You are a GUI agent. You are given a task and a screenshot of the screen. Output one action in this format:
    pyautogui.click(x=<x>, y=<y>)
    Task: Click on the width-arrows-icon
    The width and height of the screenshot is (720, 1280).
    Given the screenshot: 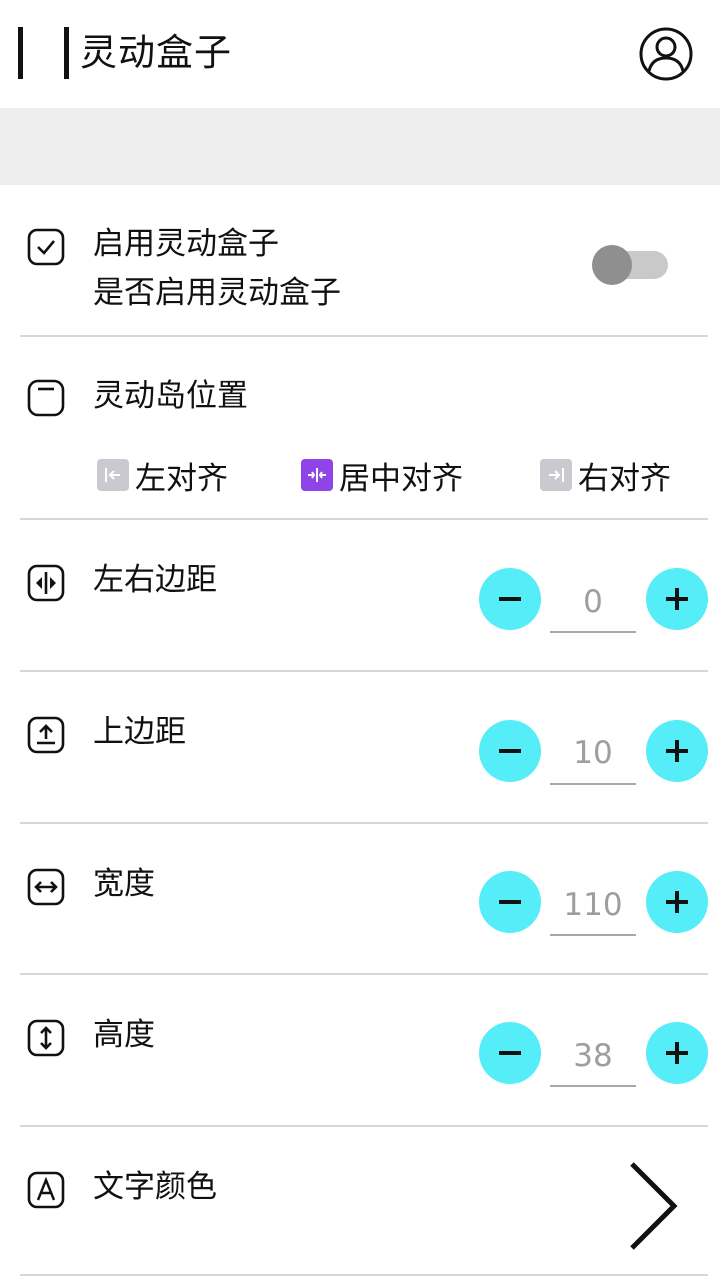 What is the action you would take?
    pyautogui.click(x=46, y=887)
    